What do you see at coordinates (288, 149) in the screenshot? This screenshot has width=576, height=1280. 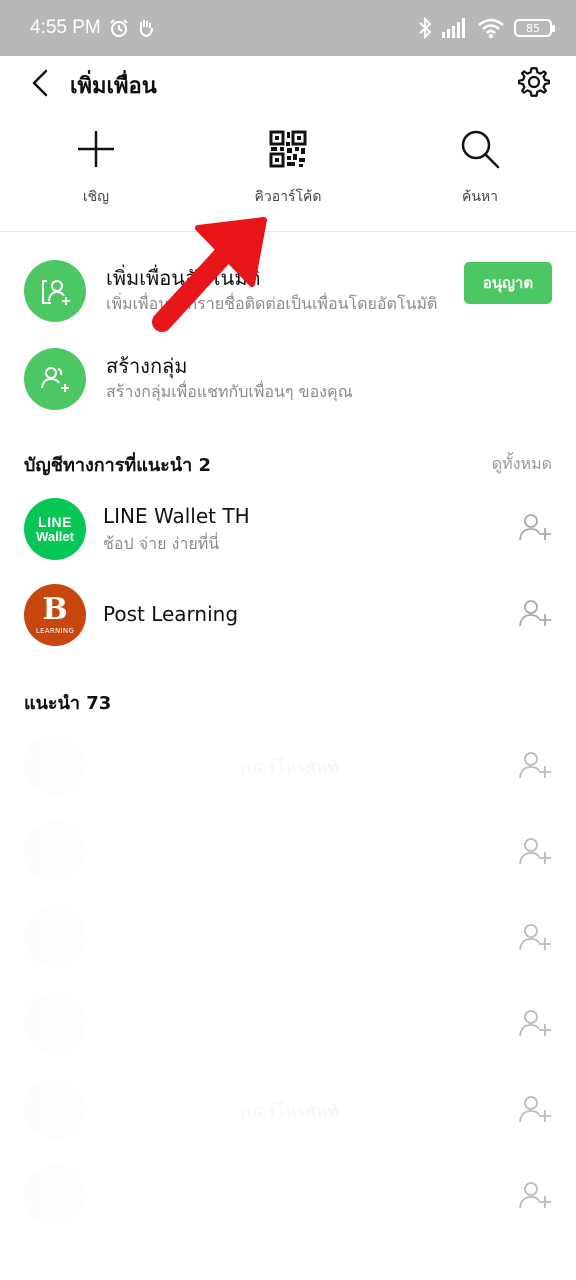 I see `qr-code-icon` at bounding box center [288, 149].